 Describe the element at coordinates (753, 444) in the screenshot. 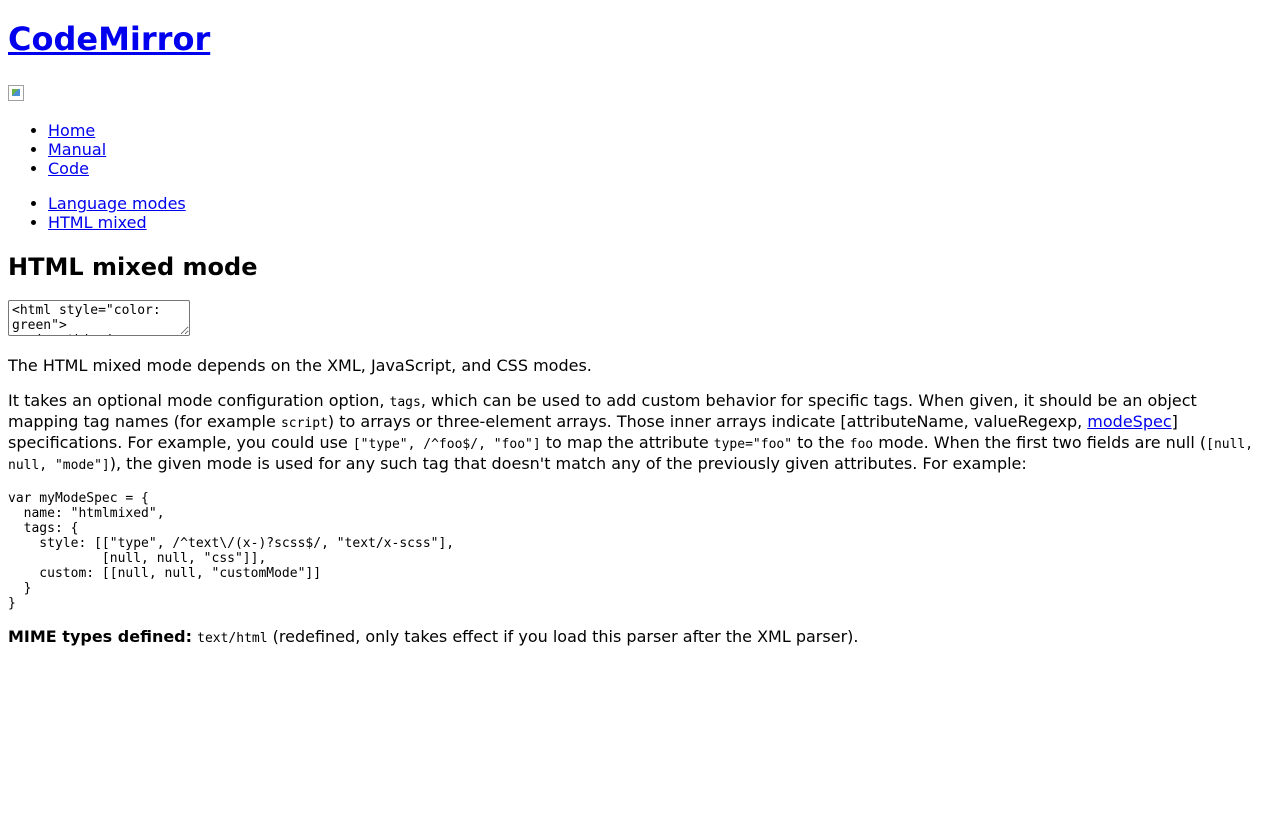

I see `code-type-attribute: type="foo"` at that location.